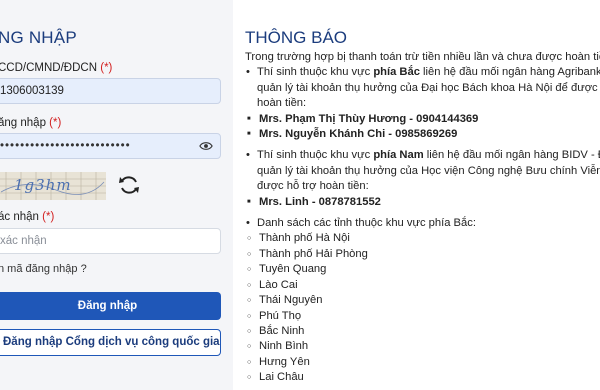 The height and width of the screenshot is (390, 600). I want to click on province-item: Bắc Ninh, so click(422, 332).